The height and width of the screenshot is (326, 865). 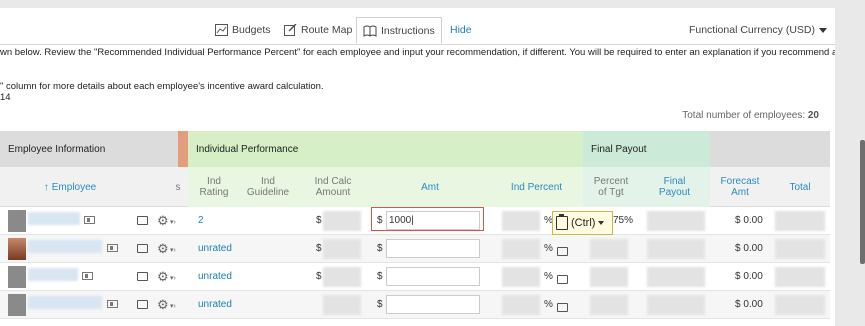 I want to click on percent-of-tgt-value: 75%, so click(x=623, y=220).